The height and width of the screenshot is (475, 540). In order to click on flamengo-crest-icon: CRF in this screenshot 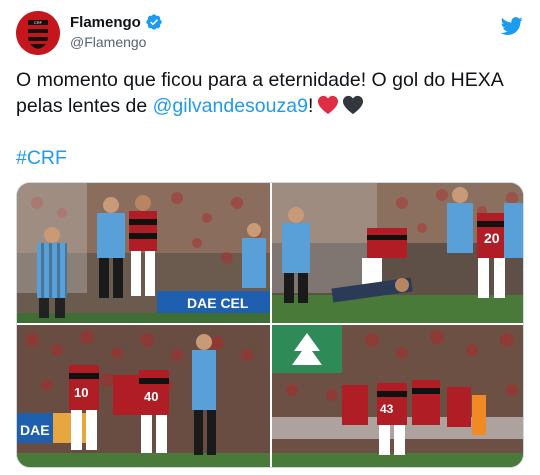, I will do `click(38, 33)`.